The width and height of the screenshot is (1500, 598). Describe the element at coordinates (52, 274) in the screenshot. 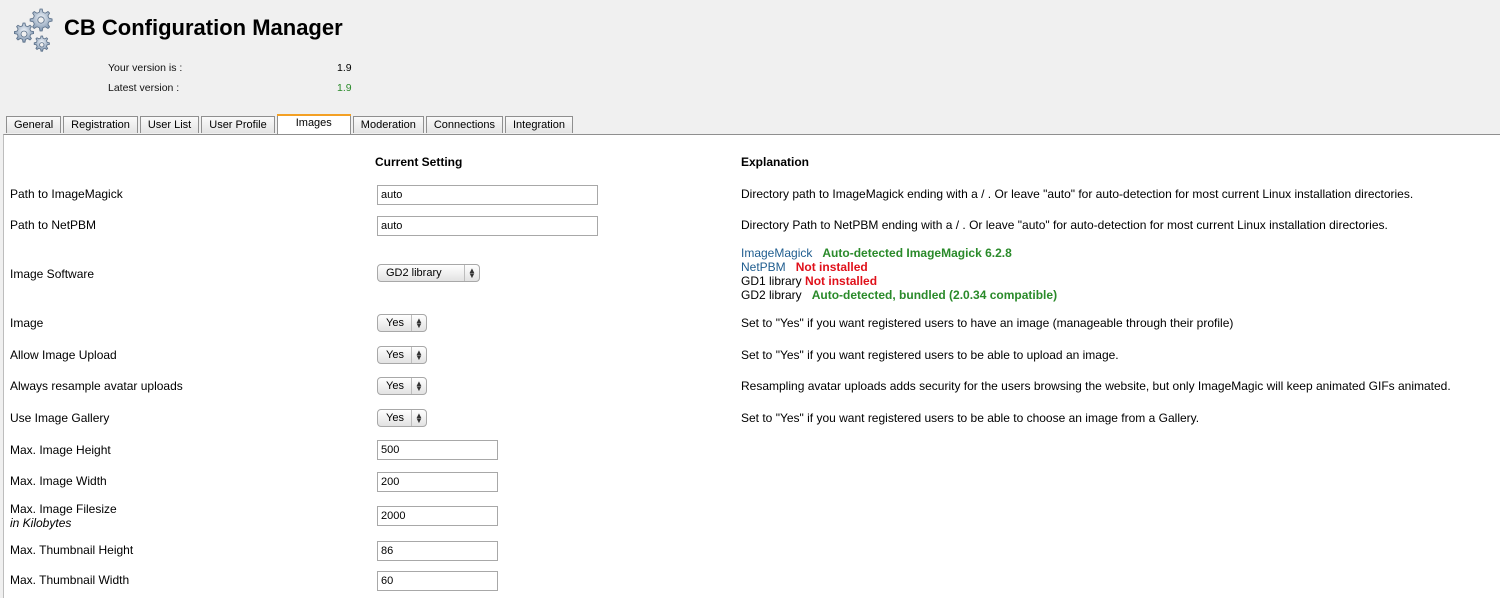

I see `image-software-label: Image Software` at that location.